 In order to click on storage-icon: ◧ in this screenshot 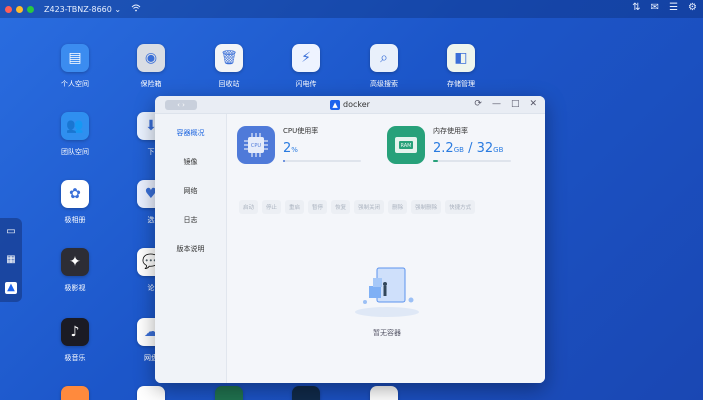, I will do `click(461, 58)`.